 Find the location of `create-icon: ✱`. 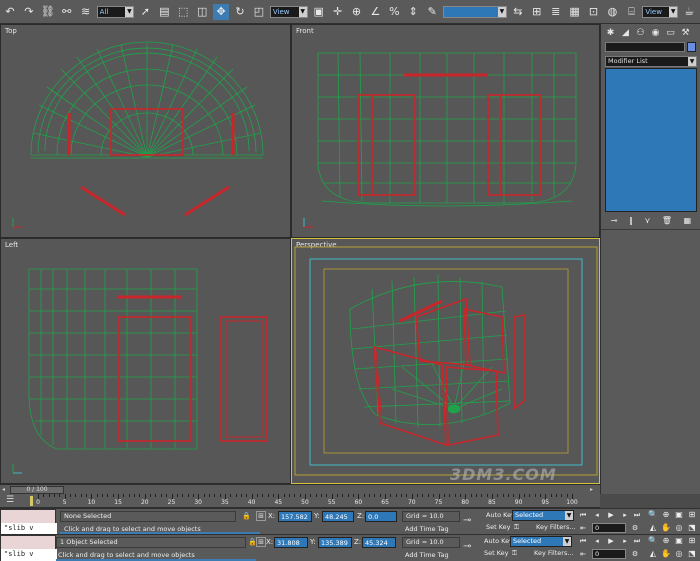

create-icon: ✱ is located at coordinates (610, 33).